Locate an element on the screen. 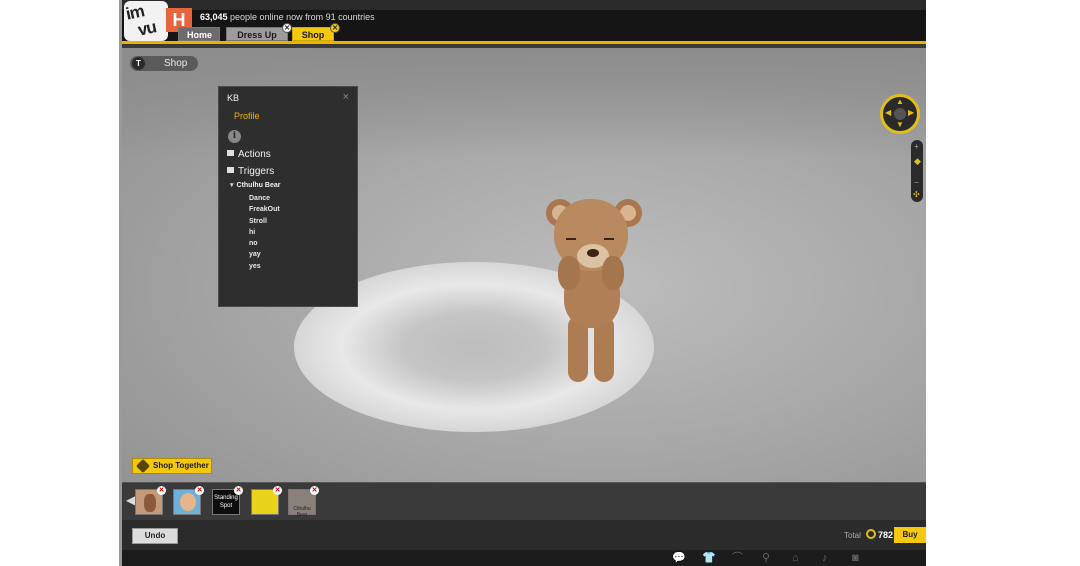  chat-icon: 💬 is located at coordinates (679, 558).